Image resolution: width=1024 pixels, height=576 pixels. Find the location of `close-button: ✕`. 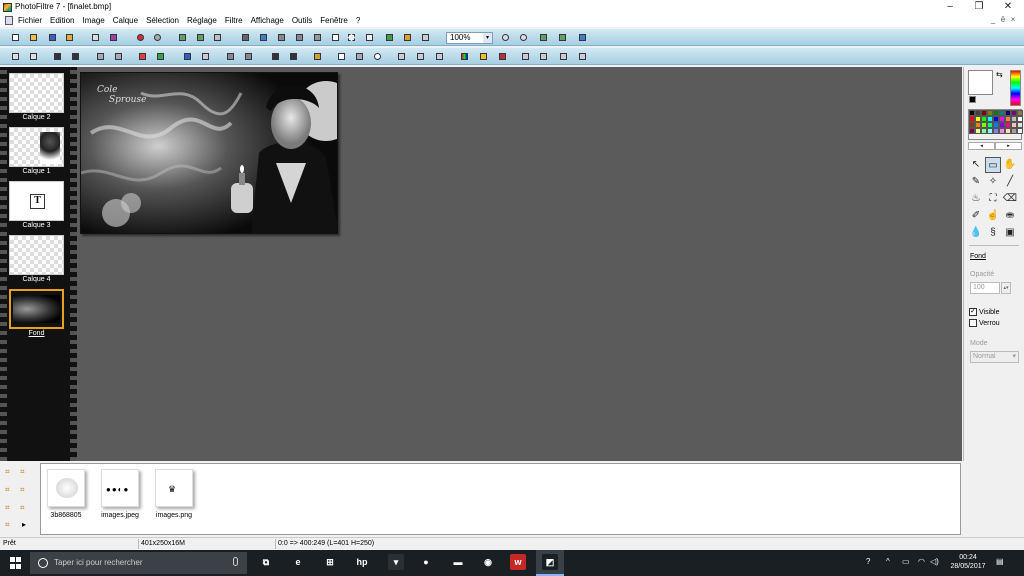

close-button: ✕ is located at coordinates (1008, 7).